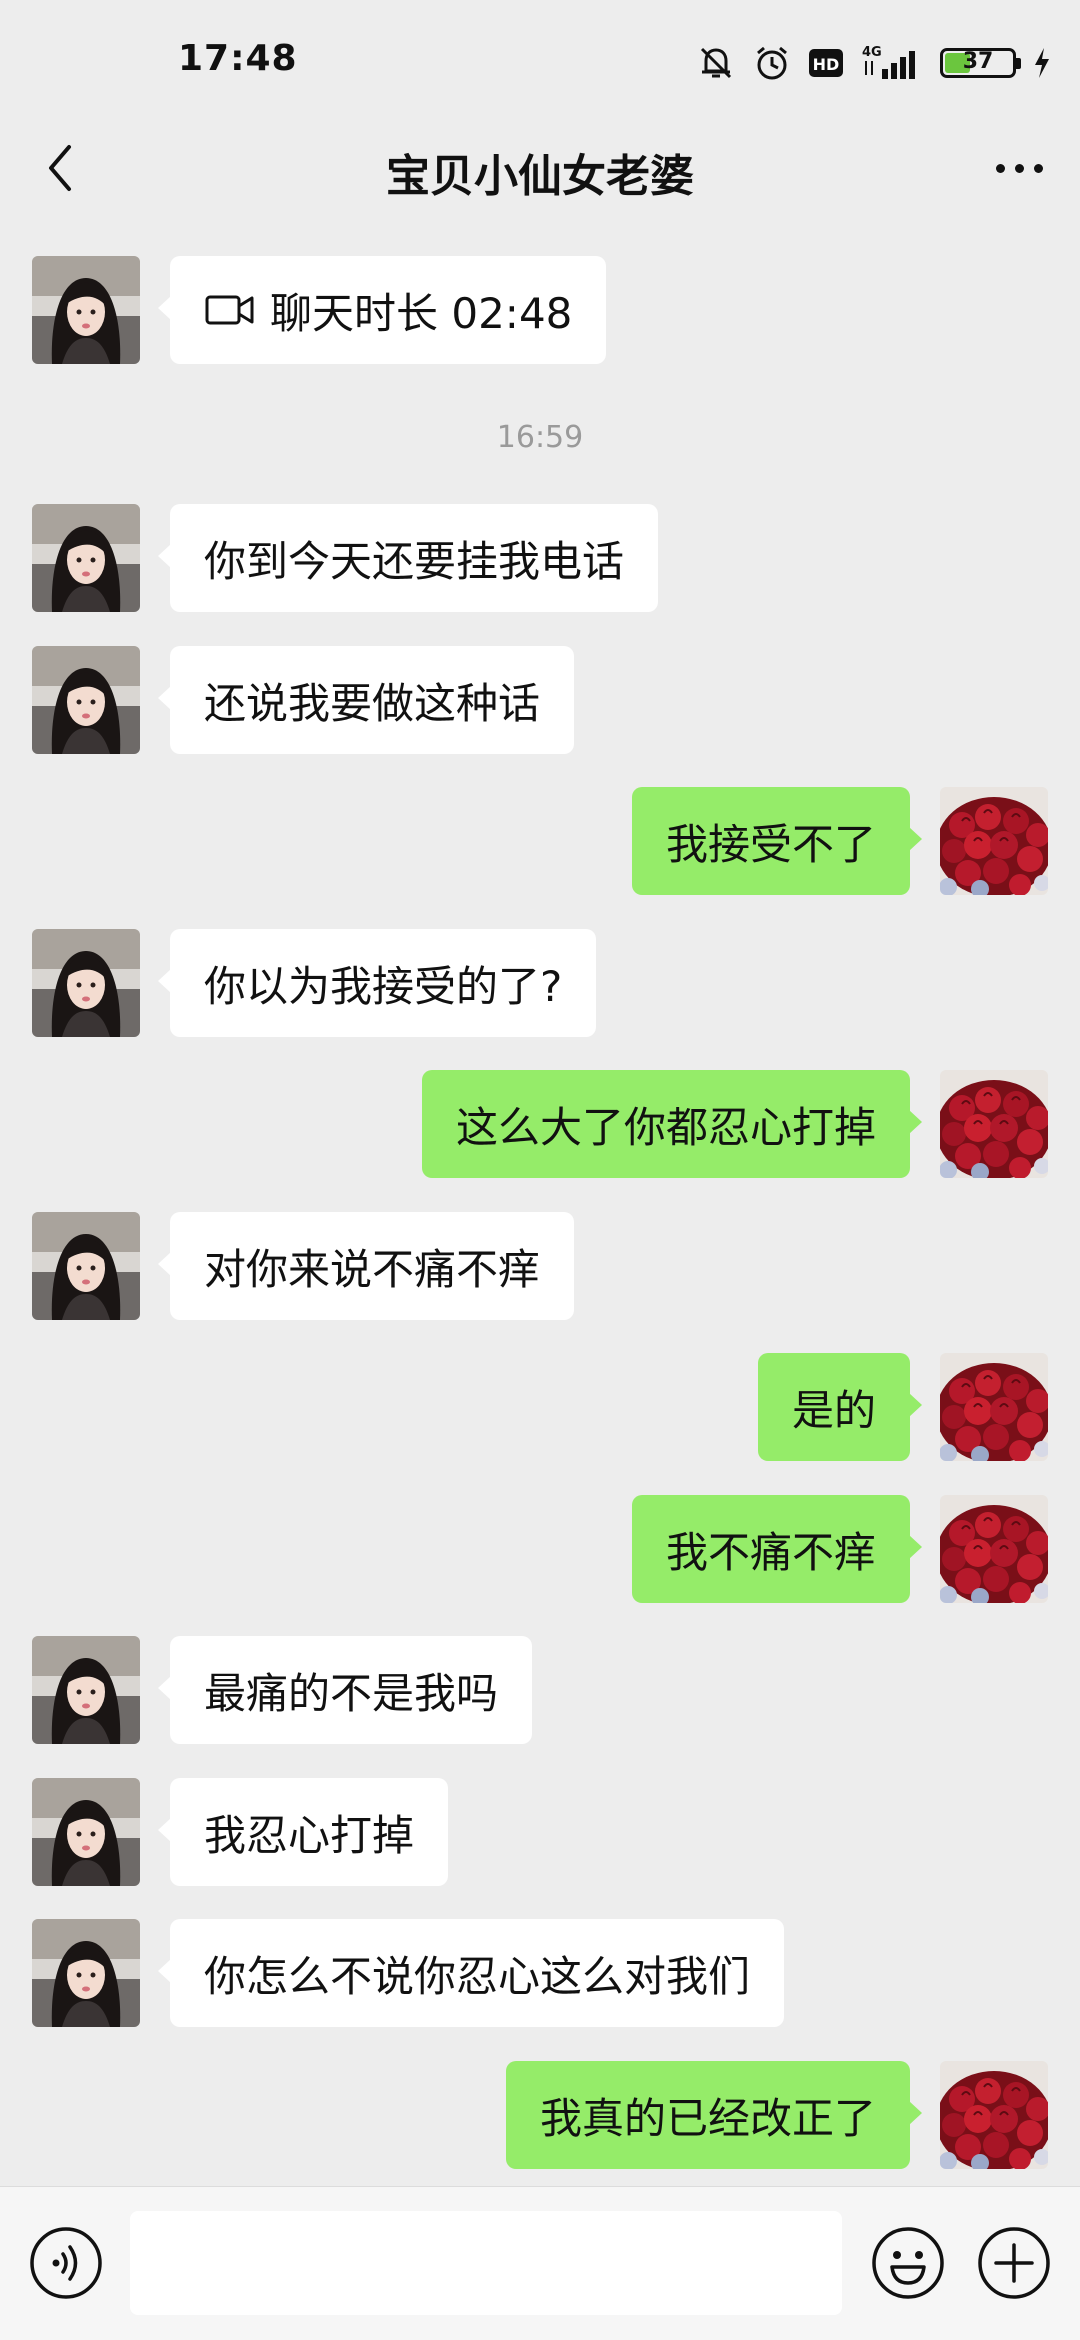 The height and width of the screenshot is (2340, 1080). I want to click on received-message: 你怎么不说你忍心这么对我们, so click(540, 1974).